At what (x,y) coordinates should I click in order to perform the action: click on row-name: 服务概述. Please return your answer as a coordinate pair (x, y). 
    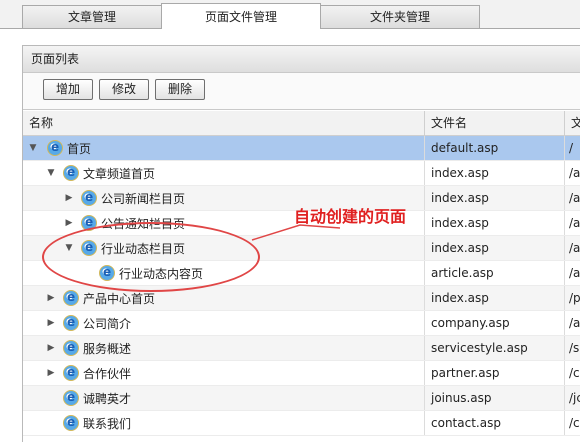
    Looking at the image, I should click on (107, 348).